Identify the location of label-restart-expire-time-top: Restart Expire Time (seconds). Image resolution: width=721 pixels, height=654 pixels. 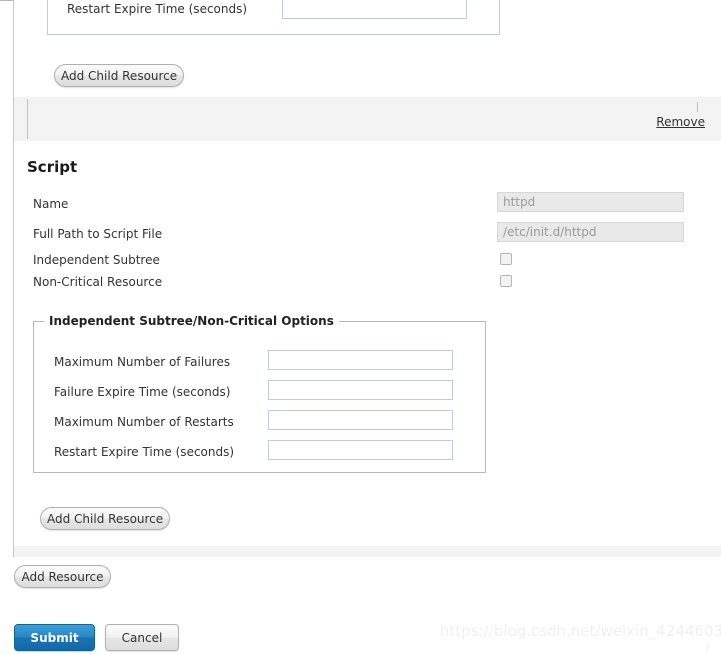
(157, 9).